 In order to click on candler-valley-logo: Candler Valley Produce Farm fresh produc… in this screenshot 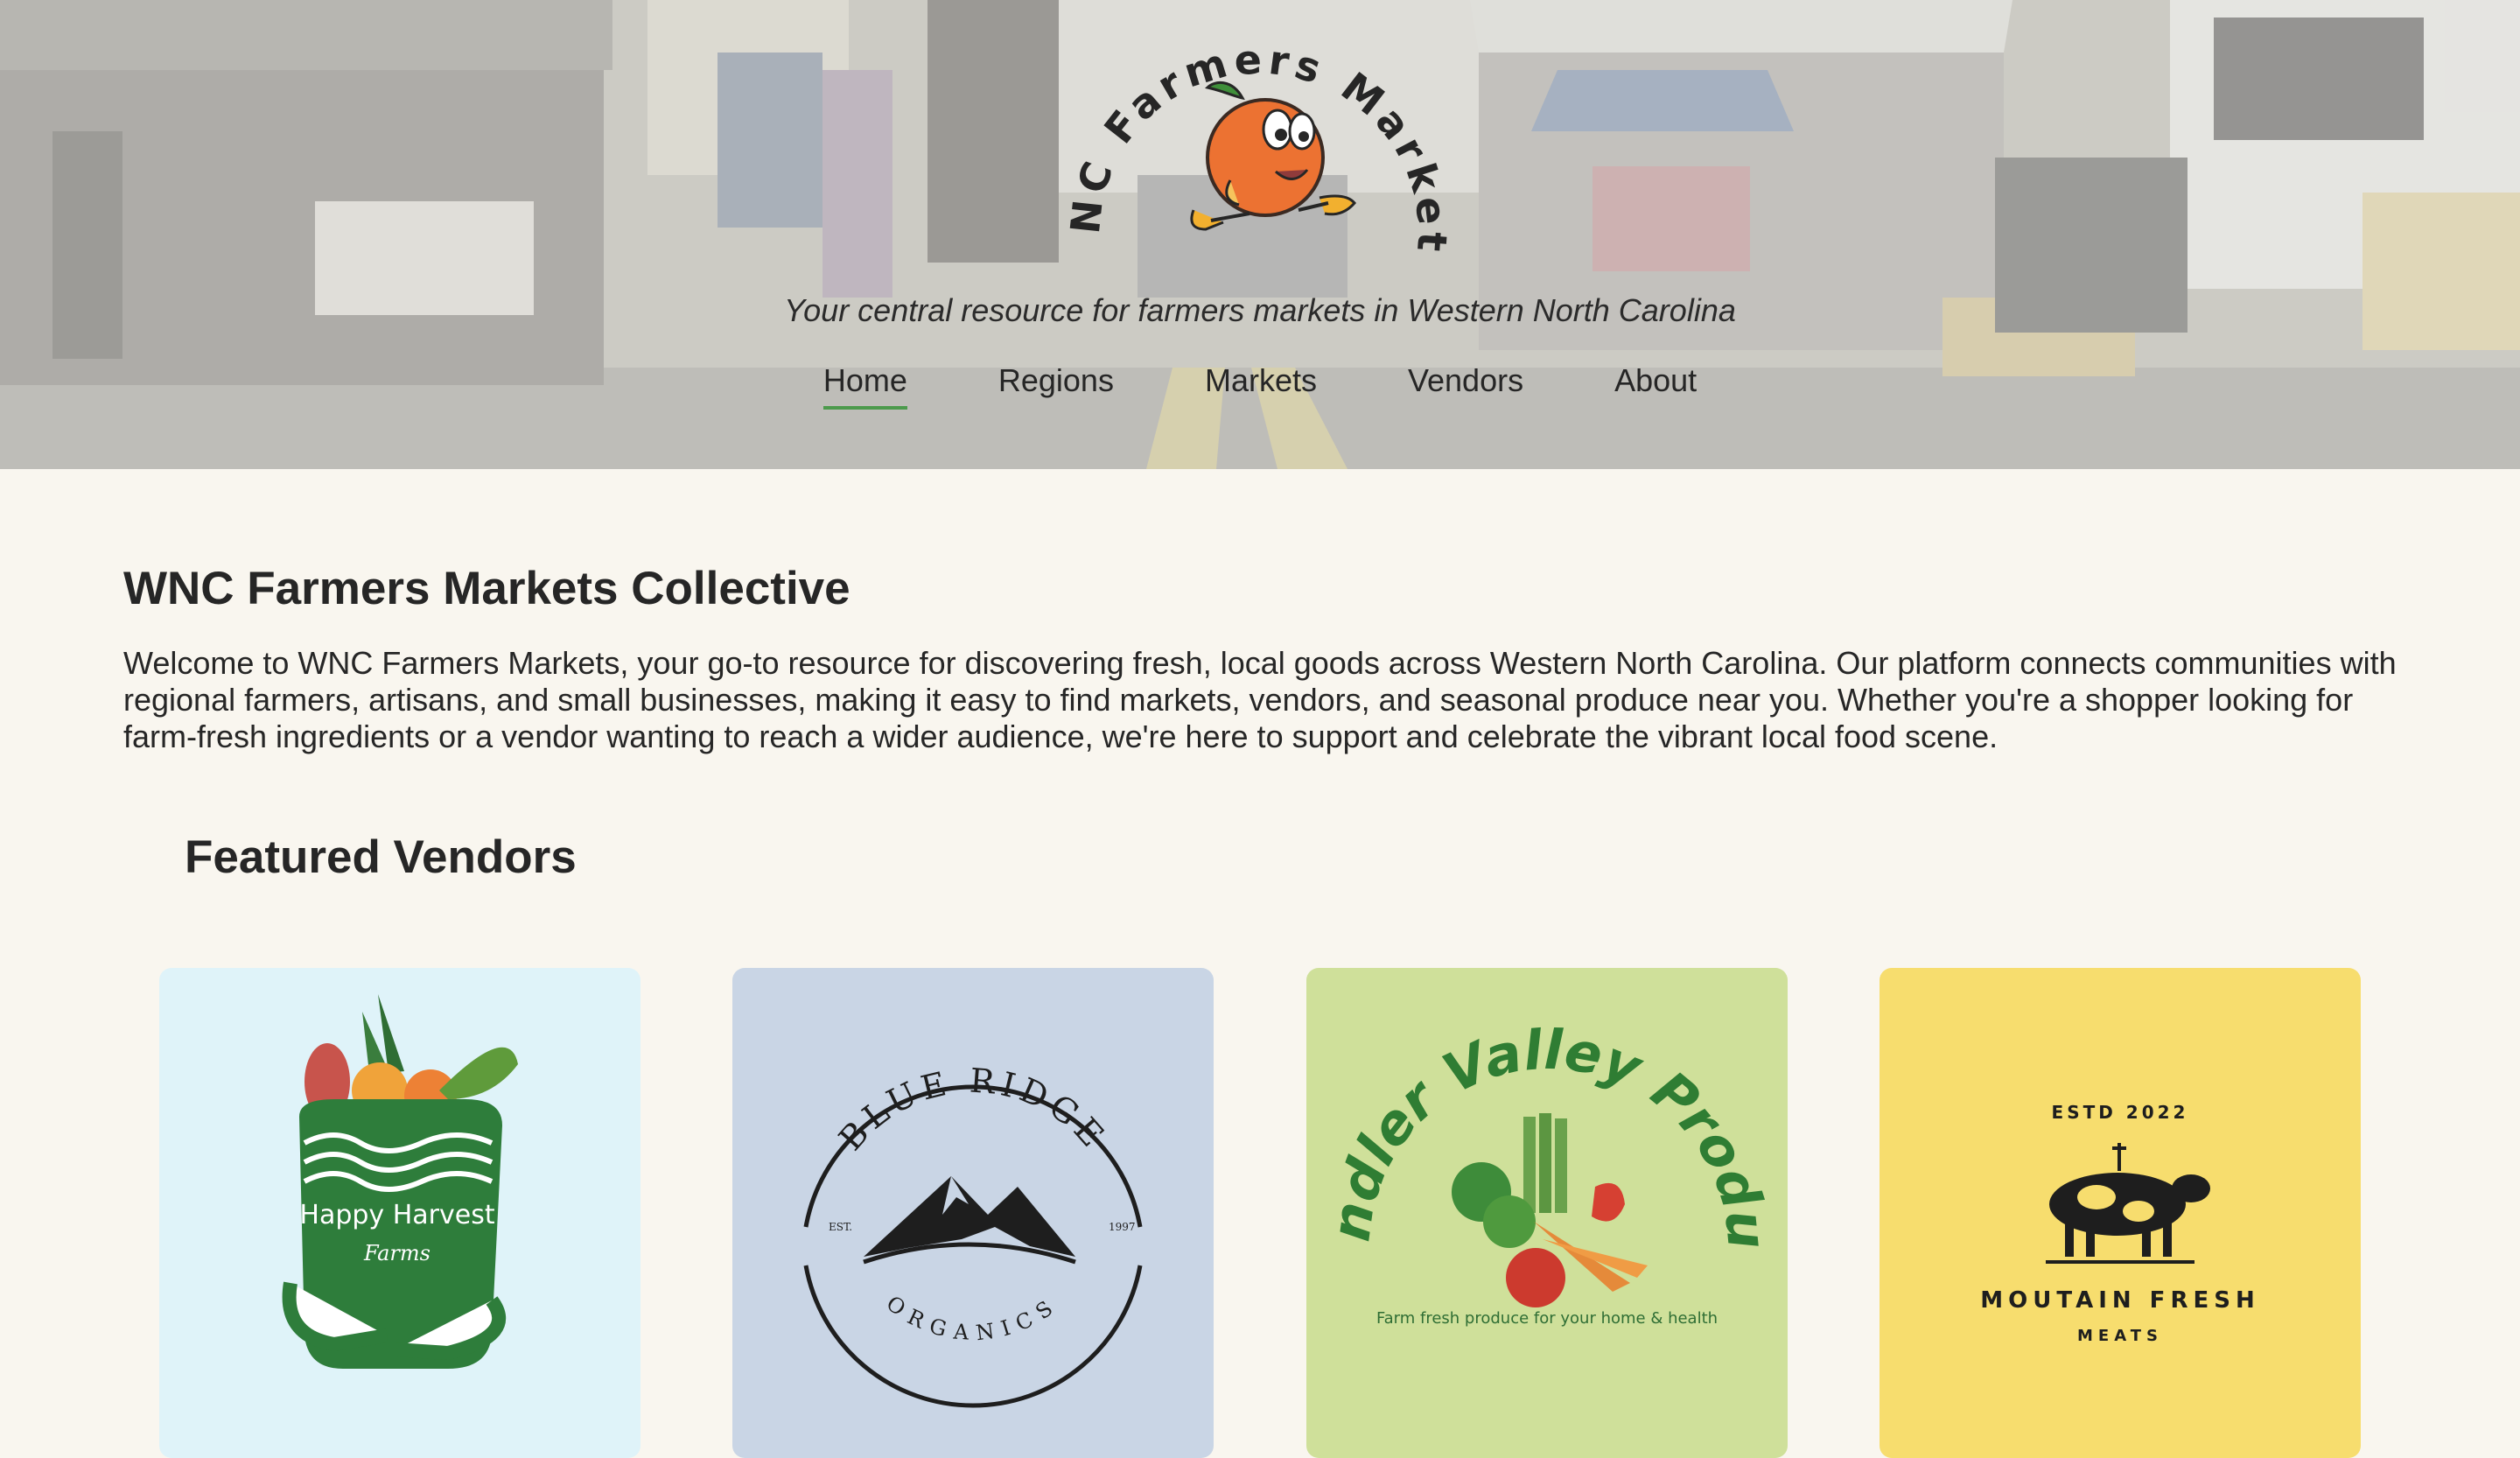, I will do `click(1547, 1213)`.